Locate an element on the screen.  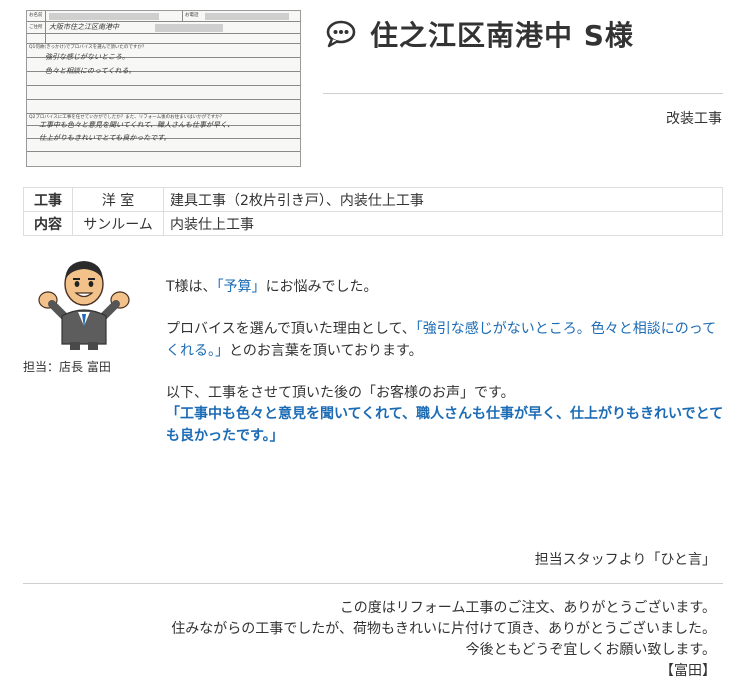
table-row: 工事 洋 室 建具工事（2枚片引き戸）、内装仕上工事 is located at coordinates (373, 199).